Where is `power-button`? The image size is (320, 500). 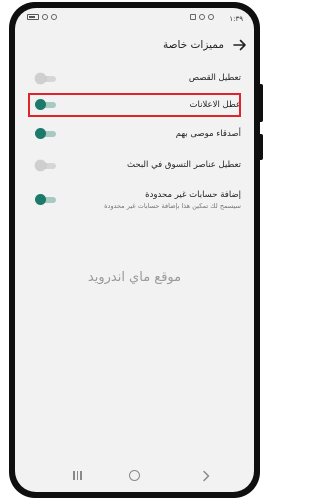 power-button is located at coordinates (261, 147).